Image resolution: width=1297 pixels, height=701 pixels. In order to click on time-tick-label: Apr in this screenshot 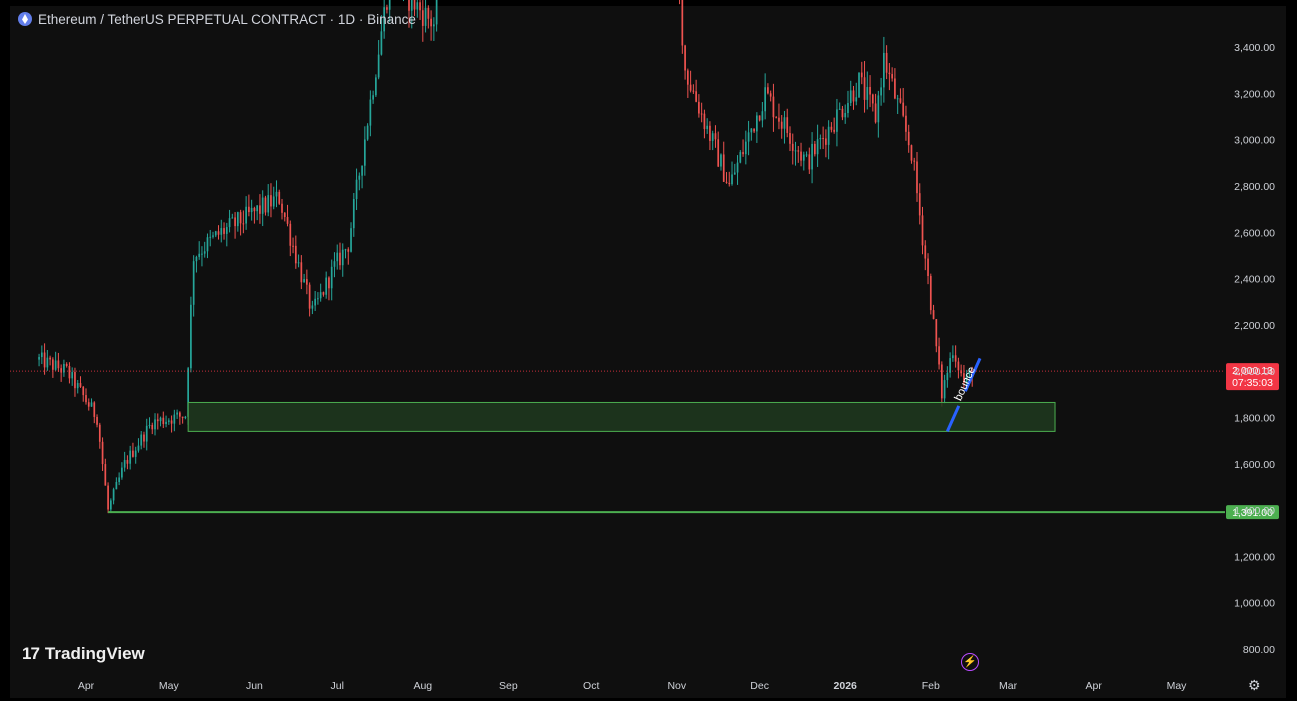, I will do `click(86, 686)`.